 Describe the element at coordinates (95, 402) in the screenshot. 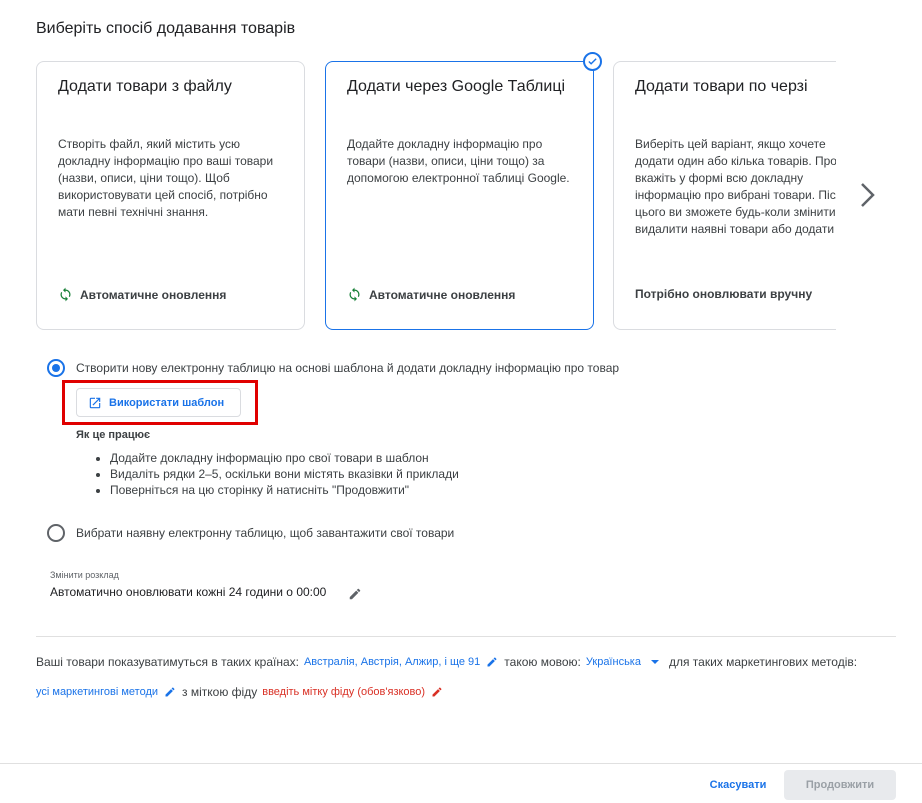

I see `open-in-new-icon` at that location.